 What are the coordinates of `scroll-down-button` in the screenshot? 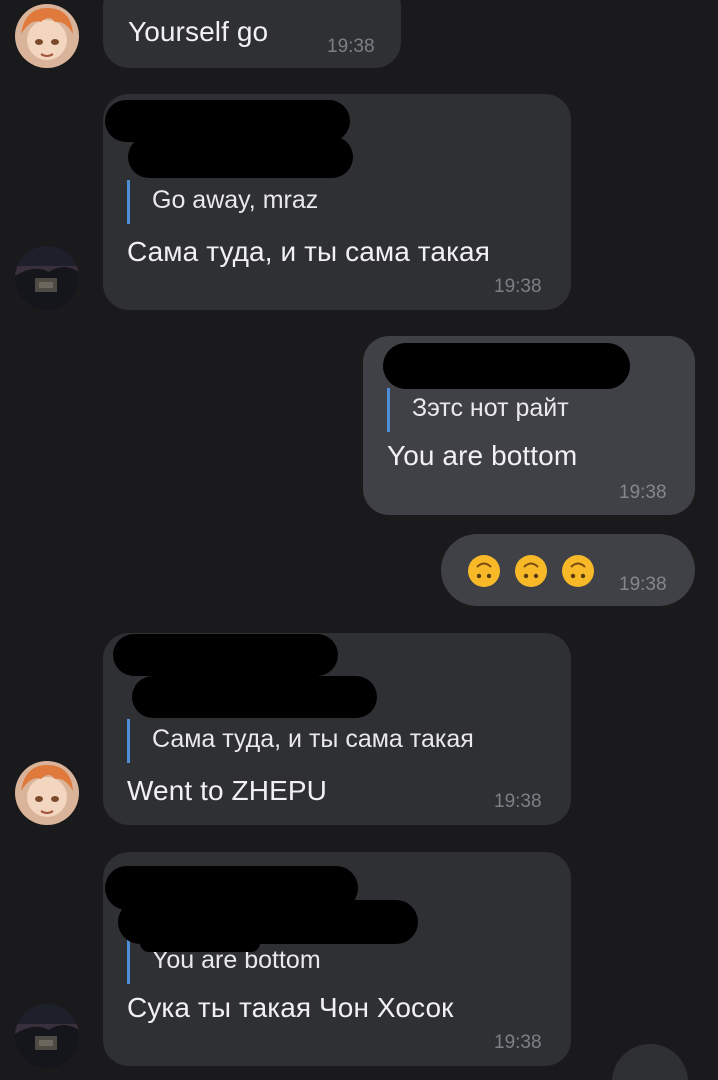 It's located at (650, 1062).